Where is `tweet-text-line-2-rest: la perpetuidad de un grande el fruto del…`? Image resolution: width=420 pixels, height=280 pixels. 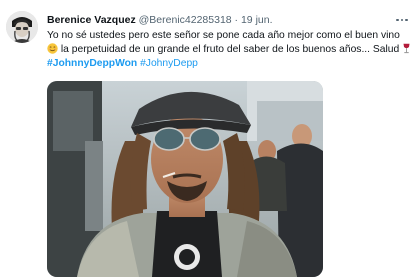 tweet-text-line-2-rest: la perpetuidad de un grande el fruto del… is located at coordinates (198, 49).